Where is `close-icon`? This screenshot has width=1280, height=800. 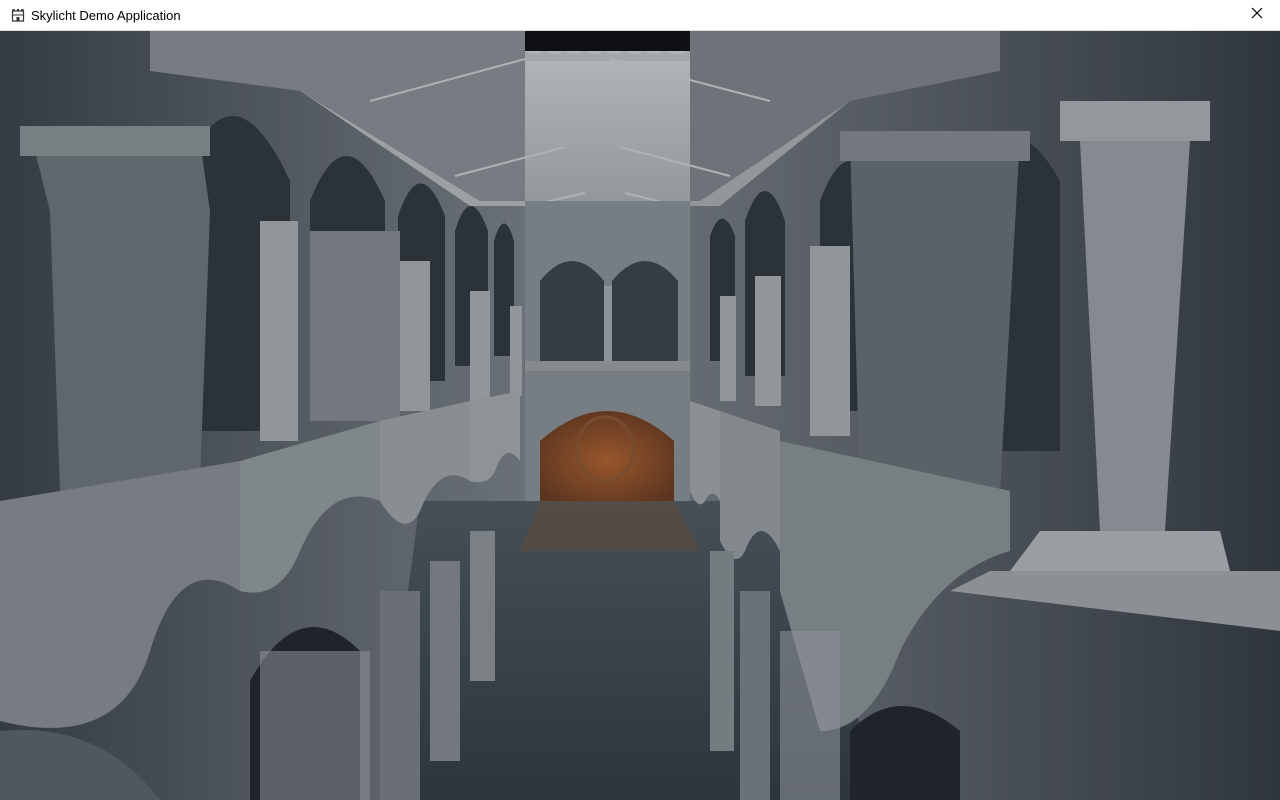 close-icon is located at coordinates (1257, 15).